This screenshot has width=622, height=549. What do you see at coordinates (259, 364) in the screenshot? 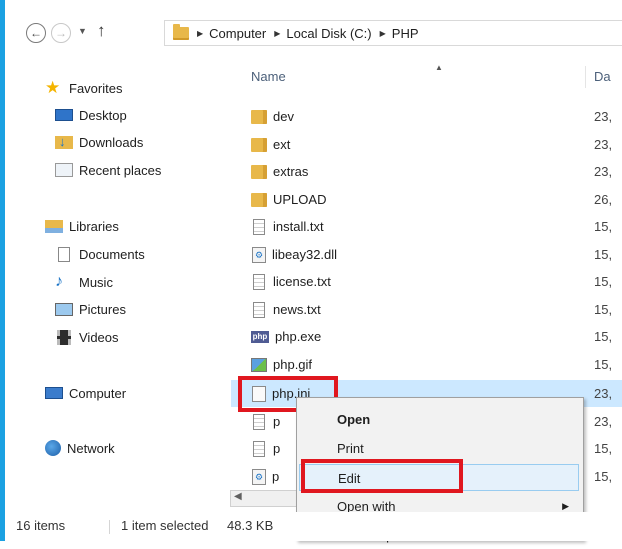
I see `image-file-icon` at bounding box center [259, 364].